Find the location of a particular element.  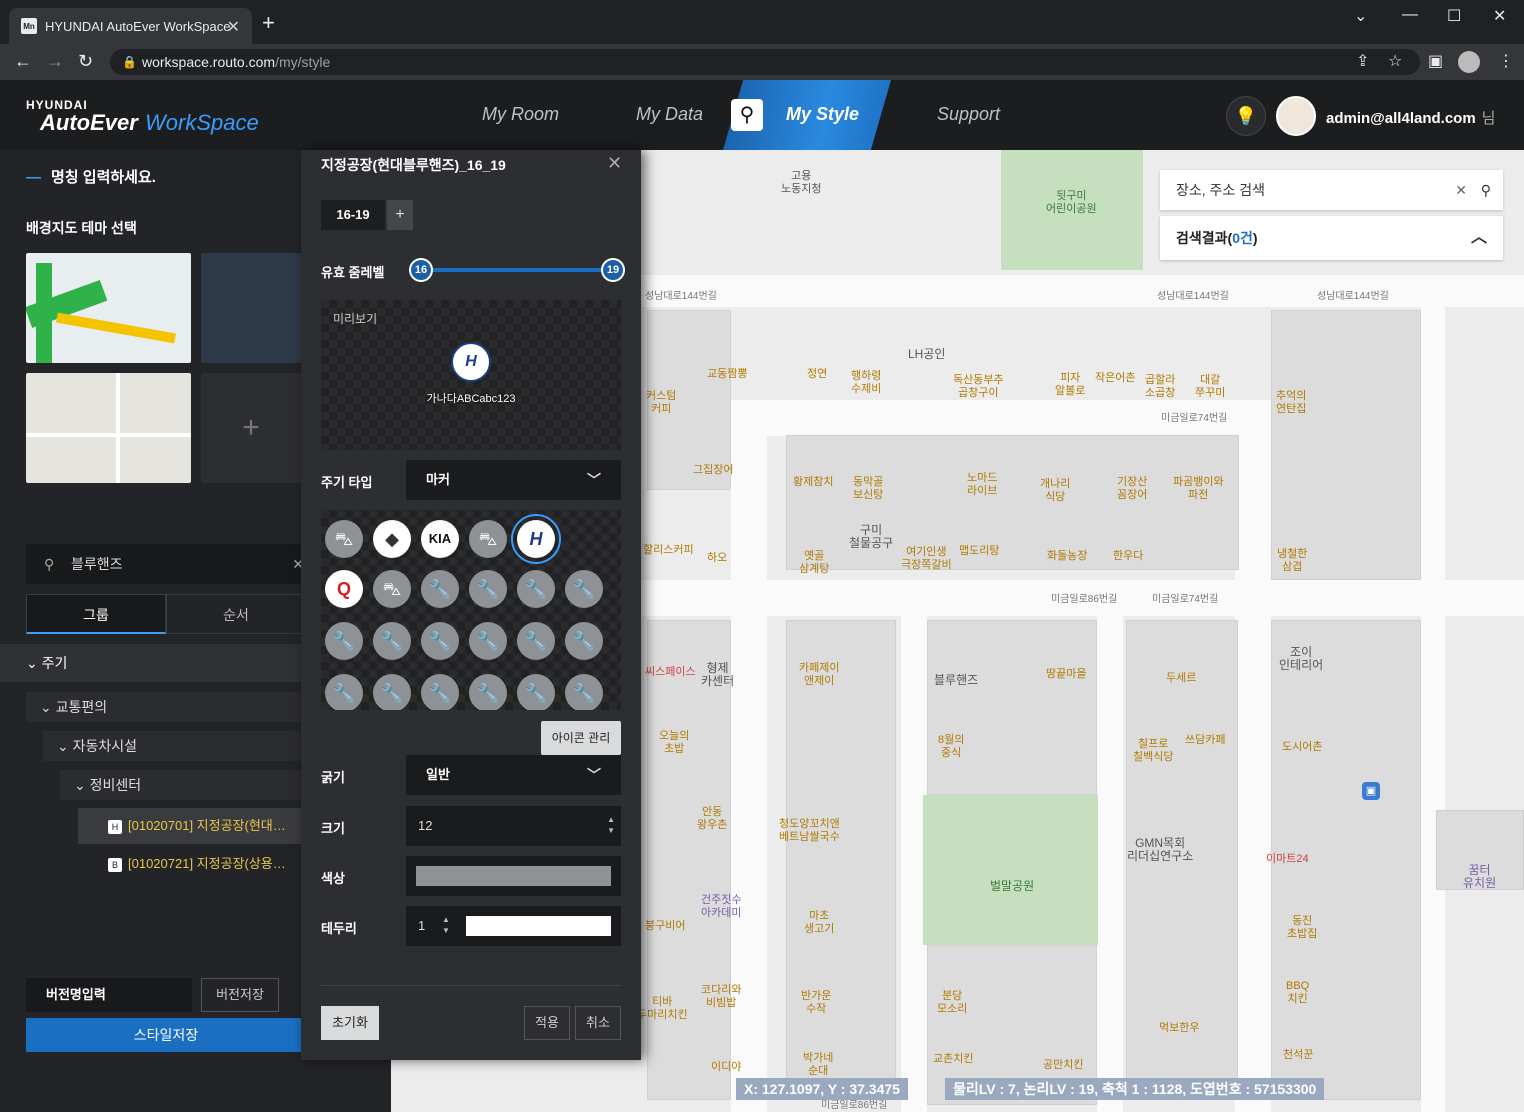

new-tab-button: + is located at coordinates (268, 23).